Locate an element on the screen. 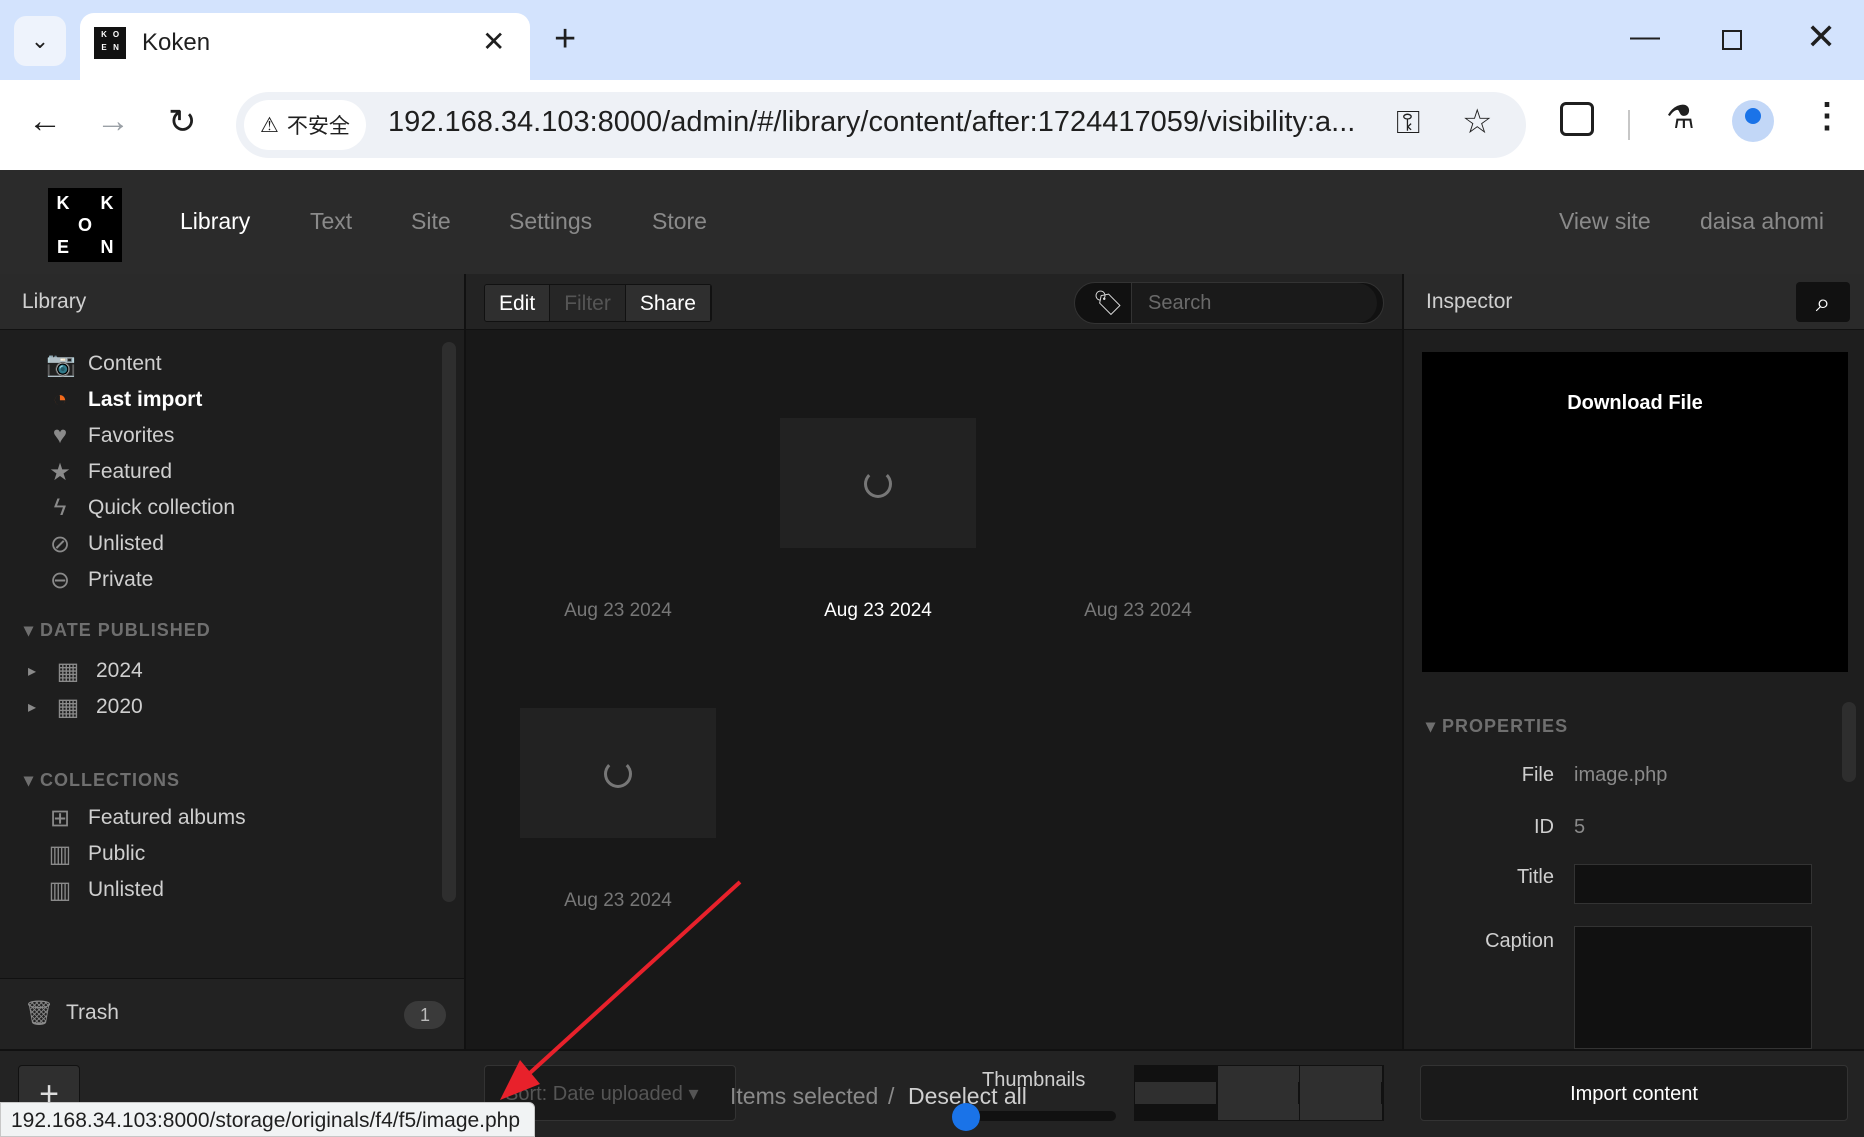 Image resolution: width=1864 pixels, height=1137 pixels. annotation-arrow is located at coordinates (621, 990).